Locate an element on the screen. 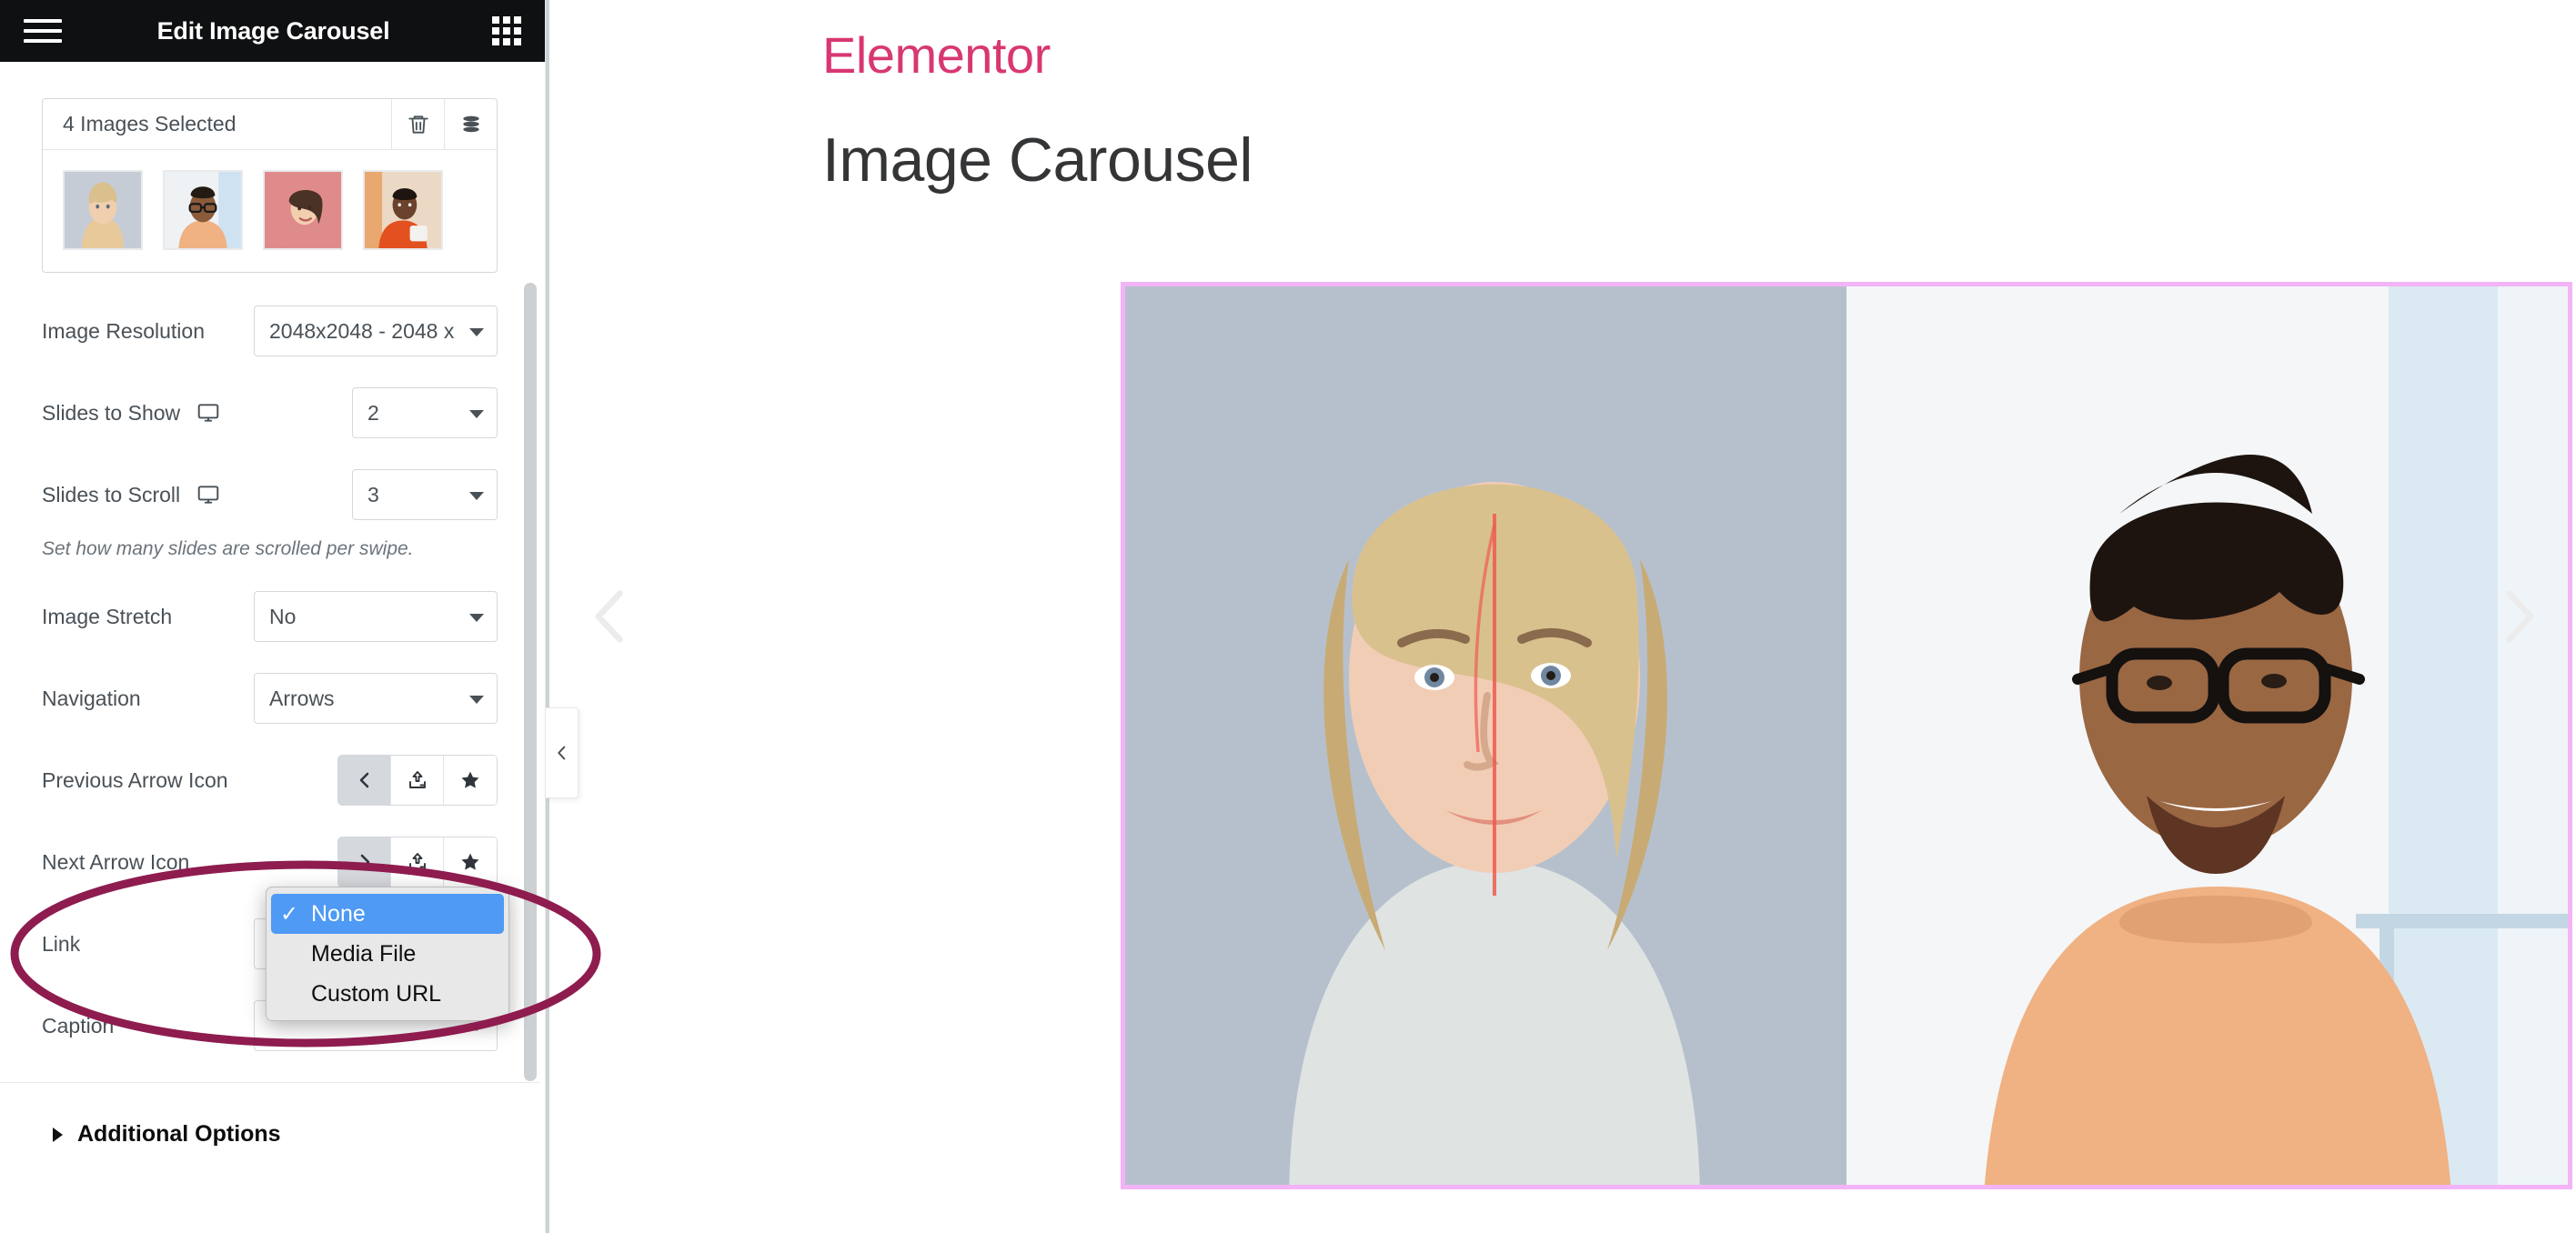 The image size is (2576, 1233). page-title: Edit Image Carousel is located at coordinates (273, 30).